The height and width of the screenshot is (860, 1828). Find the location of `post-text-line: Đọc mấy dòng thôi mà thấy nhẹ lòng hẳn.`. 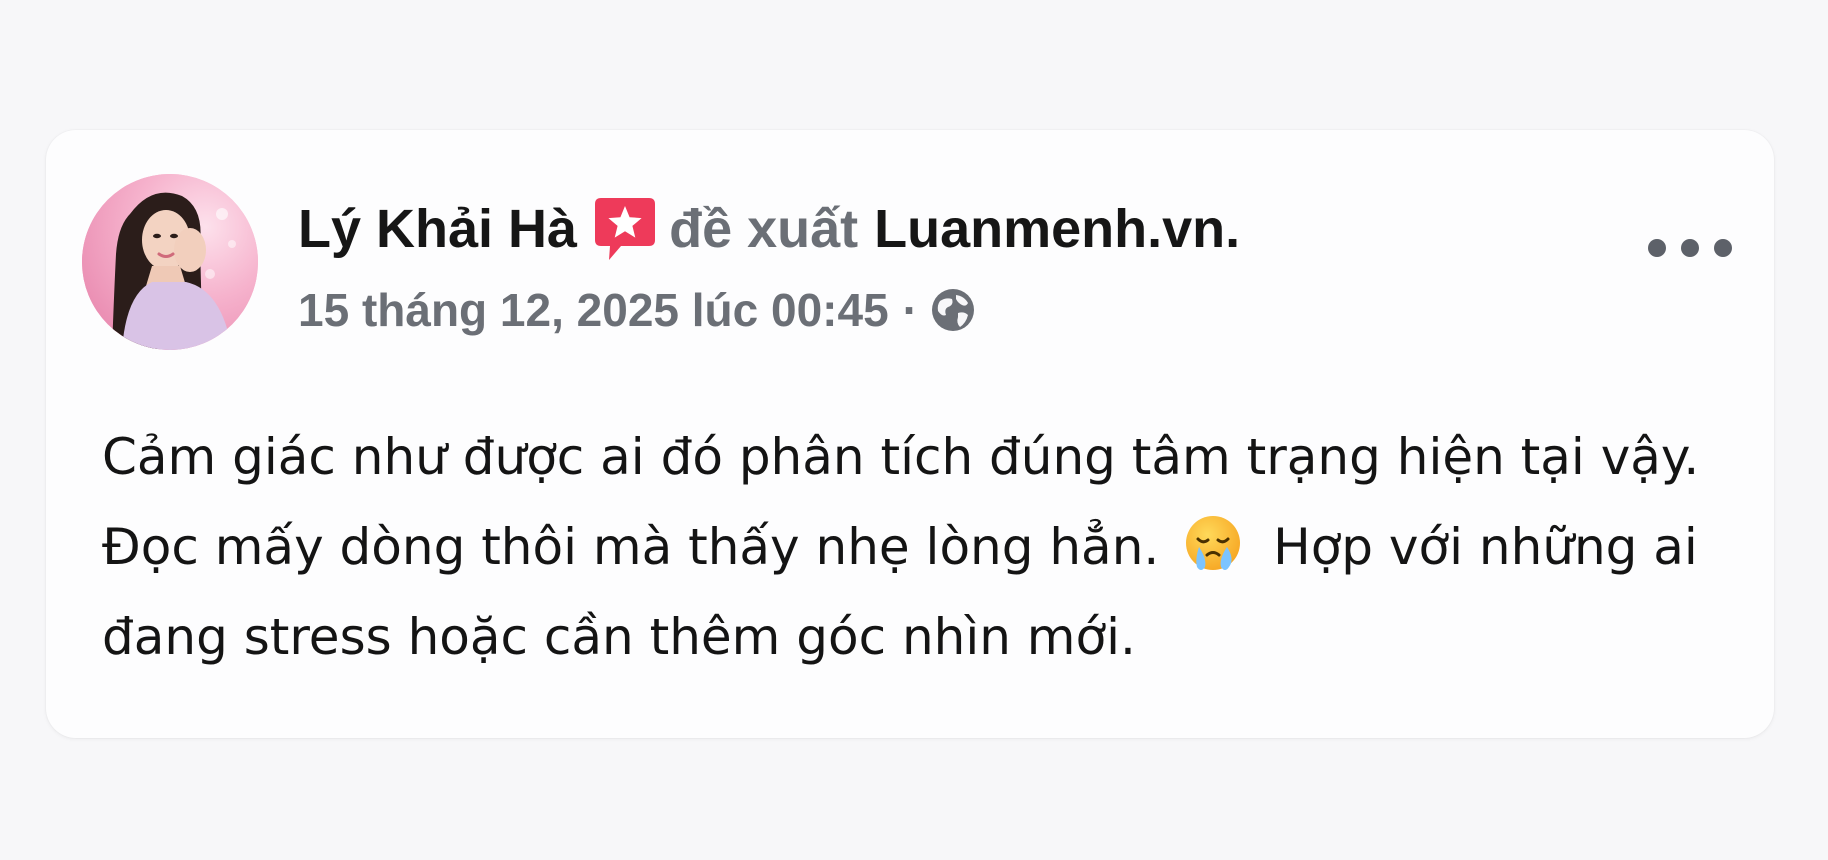

post-text-line: Đọc mấy dòng thôi mà thấy nhẹ lòng hẳn. is located at coordinates (922, 547).